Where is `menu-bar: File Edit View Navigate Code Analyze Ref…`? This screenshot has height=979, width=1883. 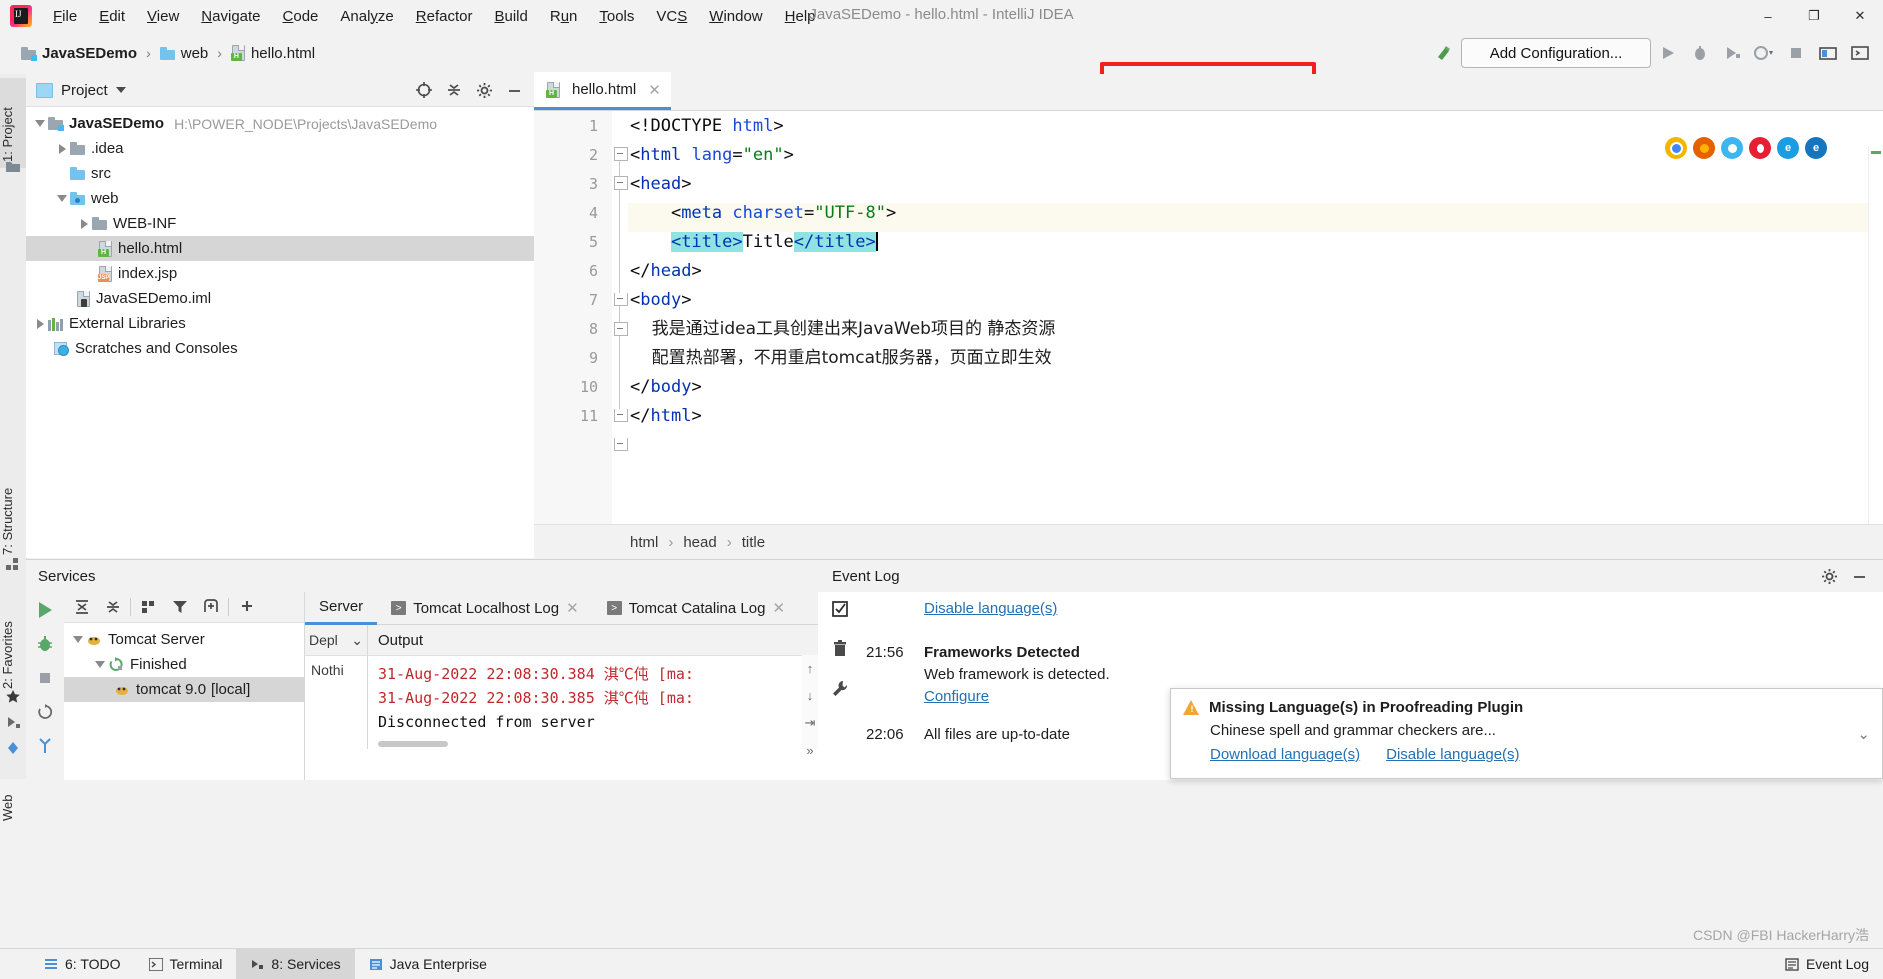
menu-bar: File Edit View Navigate Code Analyze Ref… is located at coordinates (434, 16).